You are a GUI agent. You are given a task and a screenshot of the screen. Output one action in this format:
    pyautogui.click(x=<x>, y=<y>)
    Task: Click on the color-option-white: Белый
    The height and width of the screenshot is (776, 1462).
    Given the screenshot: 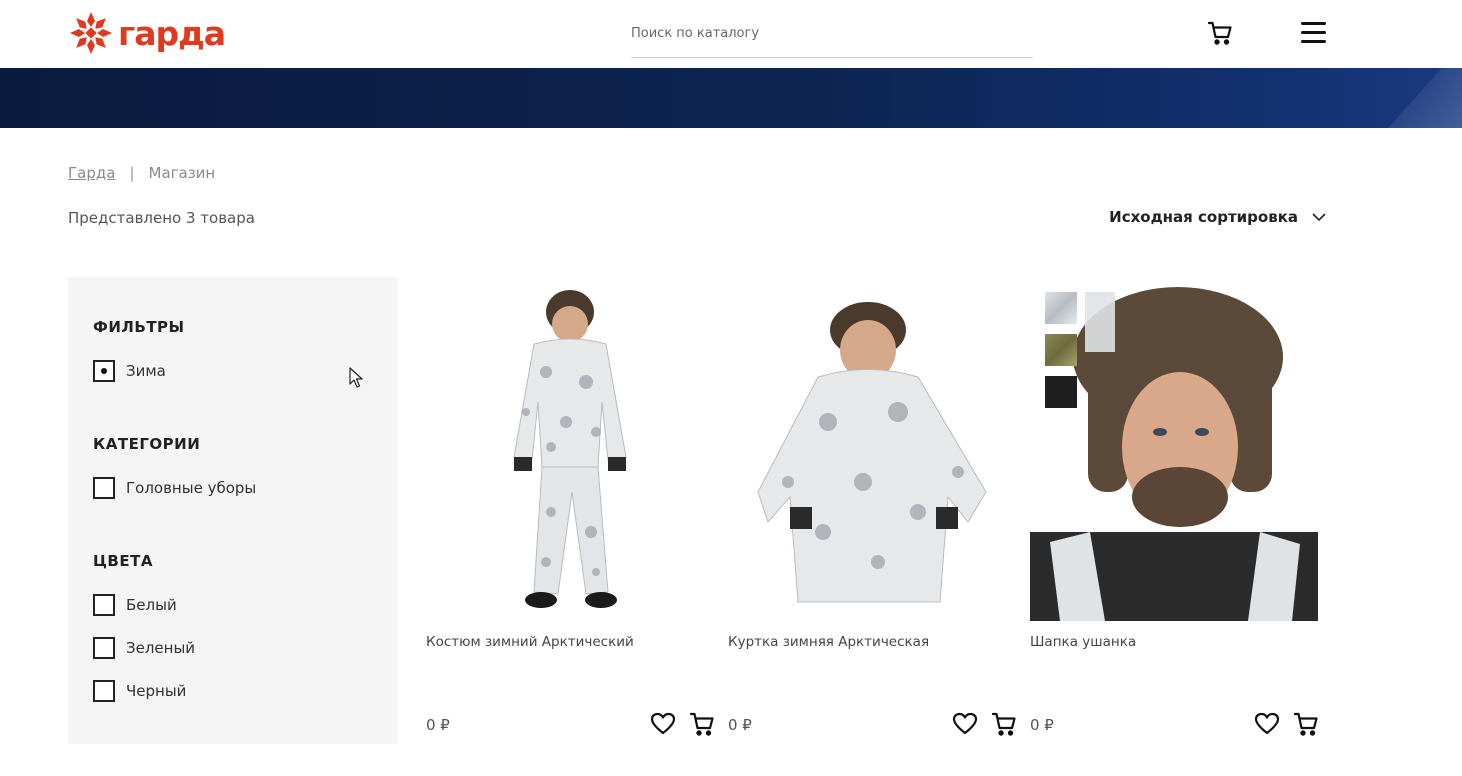 What is the action you would take?
    pyautogui.click(x=135, y=605)
    